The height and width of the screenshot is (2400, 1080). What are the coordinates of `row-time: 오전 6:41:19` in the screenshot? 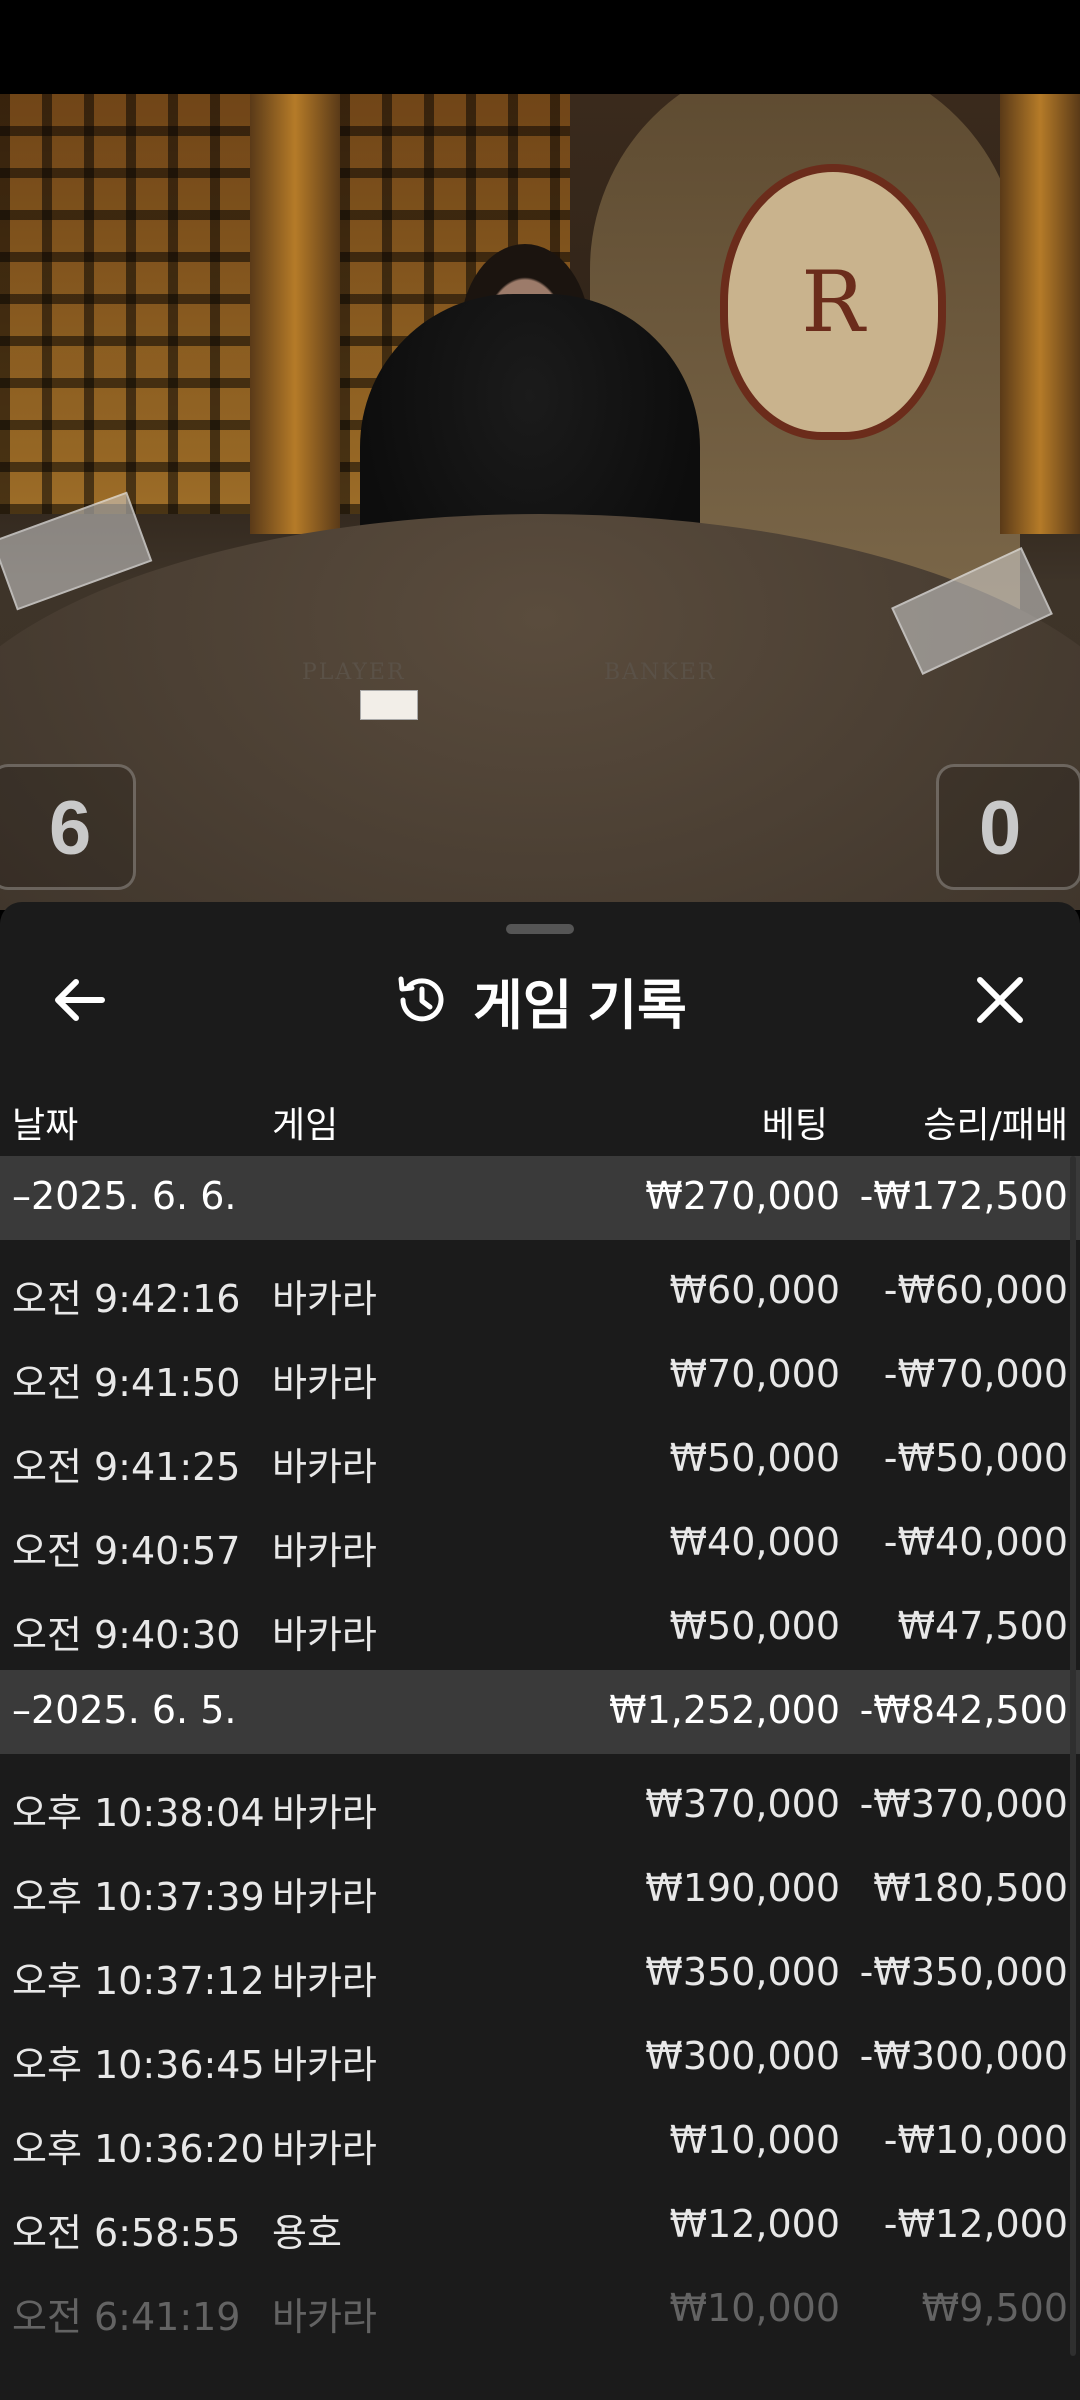 It's located at (126, 2317).